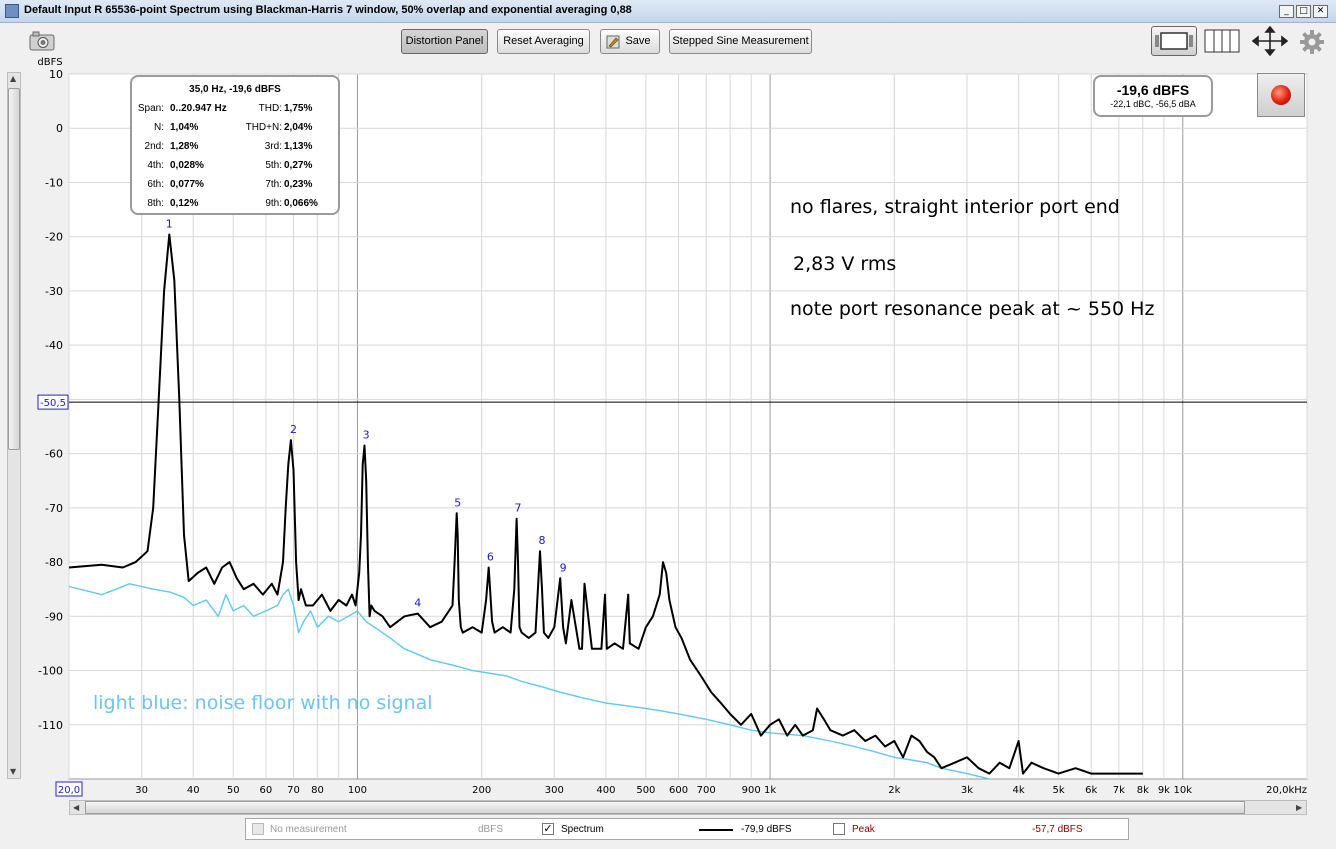 The height and width of the screenshot is (849, 1336). What do you see at coordinates (270, 108) in the screenshot?
I see `info-label: THD:` at bounding box center [270, 108].